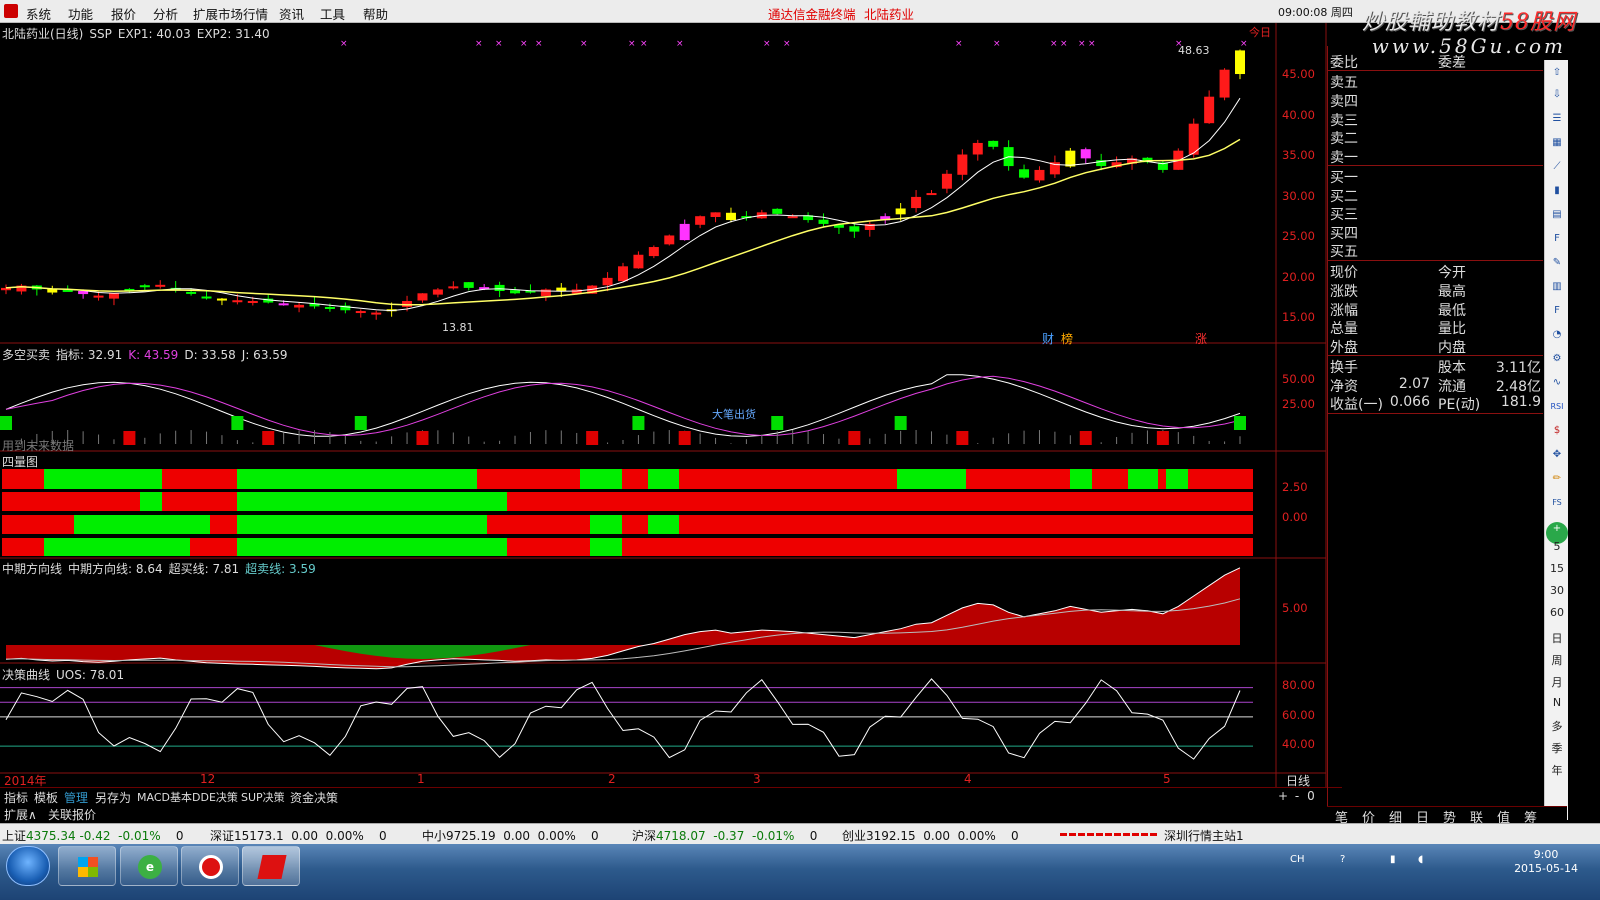 The width and height of the screenshot is (1600, 900). What do you see at coordinates (264, 355) in the screenshot?
I see `kdj-j: J: 63.59` at bounding box center [264, 355].